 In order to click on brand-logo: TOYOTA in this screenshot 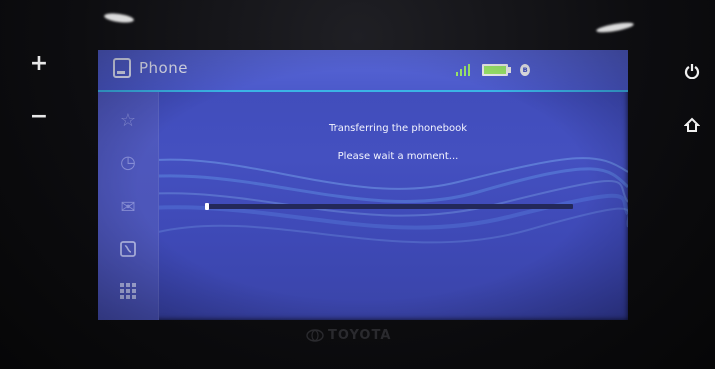, I will do `click(361, 335)`.